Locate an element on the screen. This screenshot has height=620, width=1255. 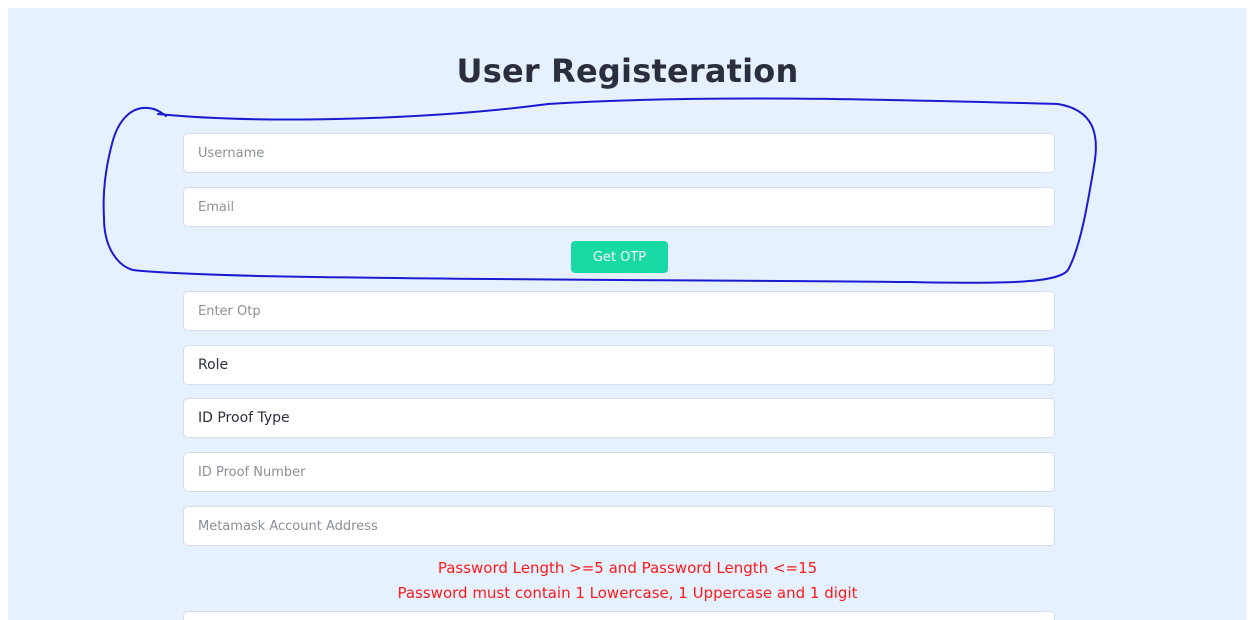
username-input is located at coordinates (619, 153).